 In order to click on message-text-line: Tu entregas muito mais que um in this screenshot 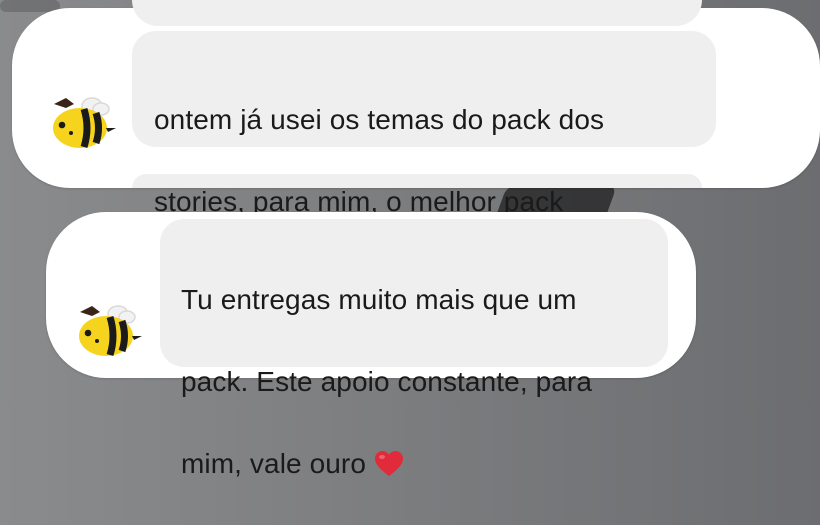, I will do `click(379, 299)`.